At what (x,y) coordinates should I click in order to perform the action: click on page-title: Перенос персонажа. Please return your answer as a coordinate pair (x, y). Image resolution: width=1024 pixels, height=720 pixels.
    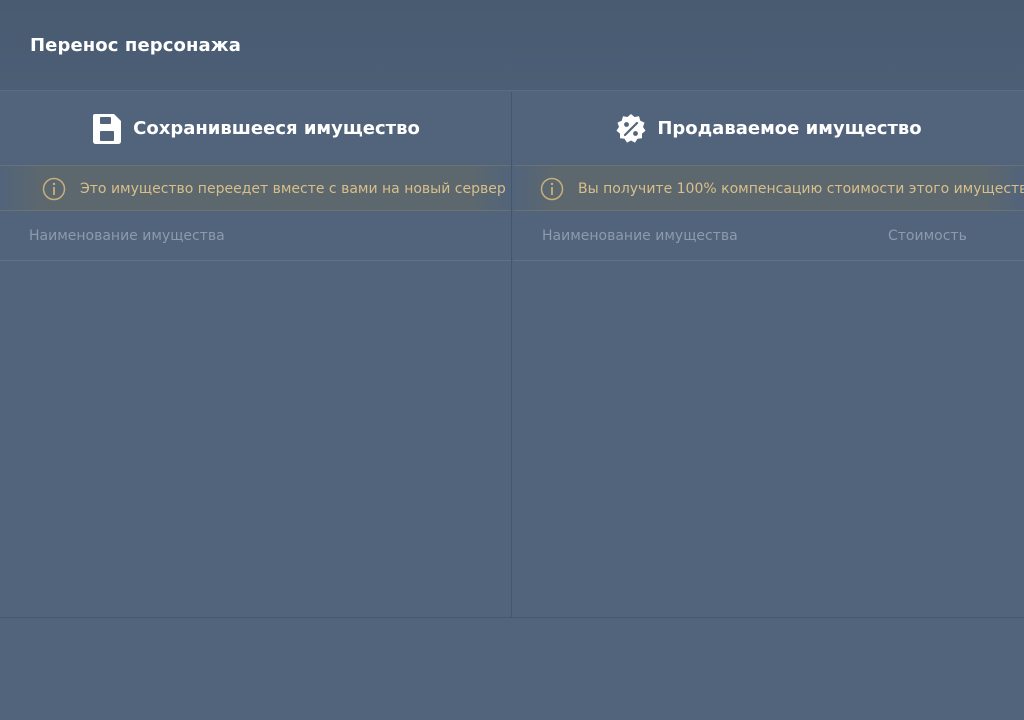
    Looking at the image, I should click on (136, 45).